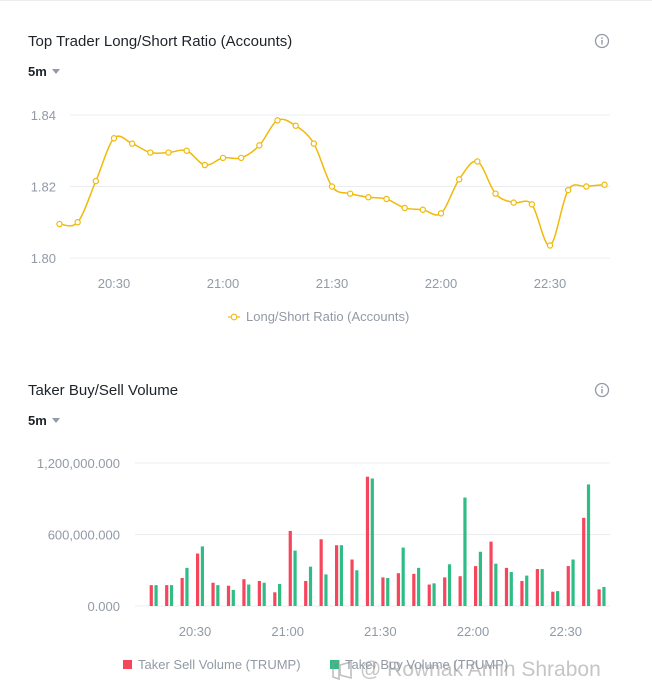 The image size is (652, 696). Describe the element at coordinates (287, 631) in the screenshot. I see `x-tick-label: 21:00` at that location.